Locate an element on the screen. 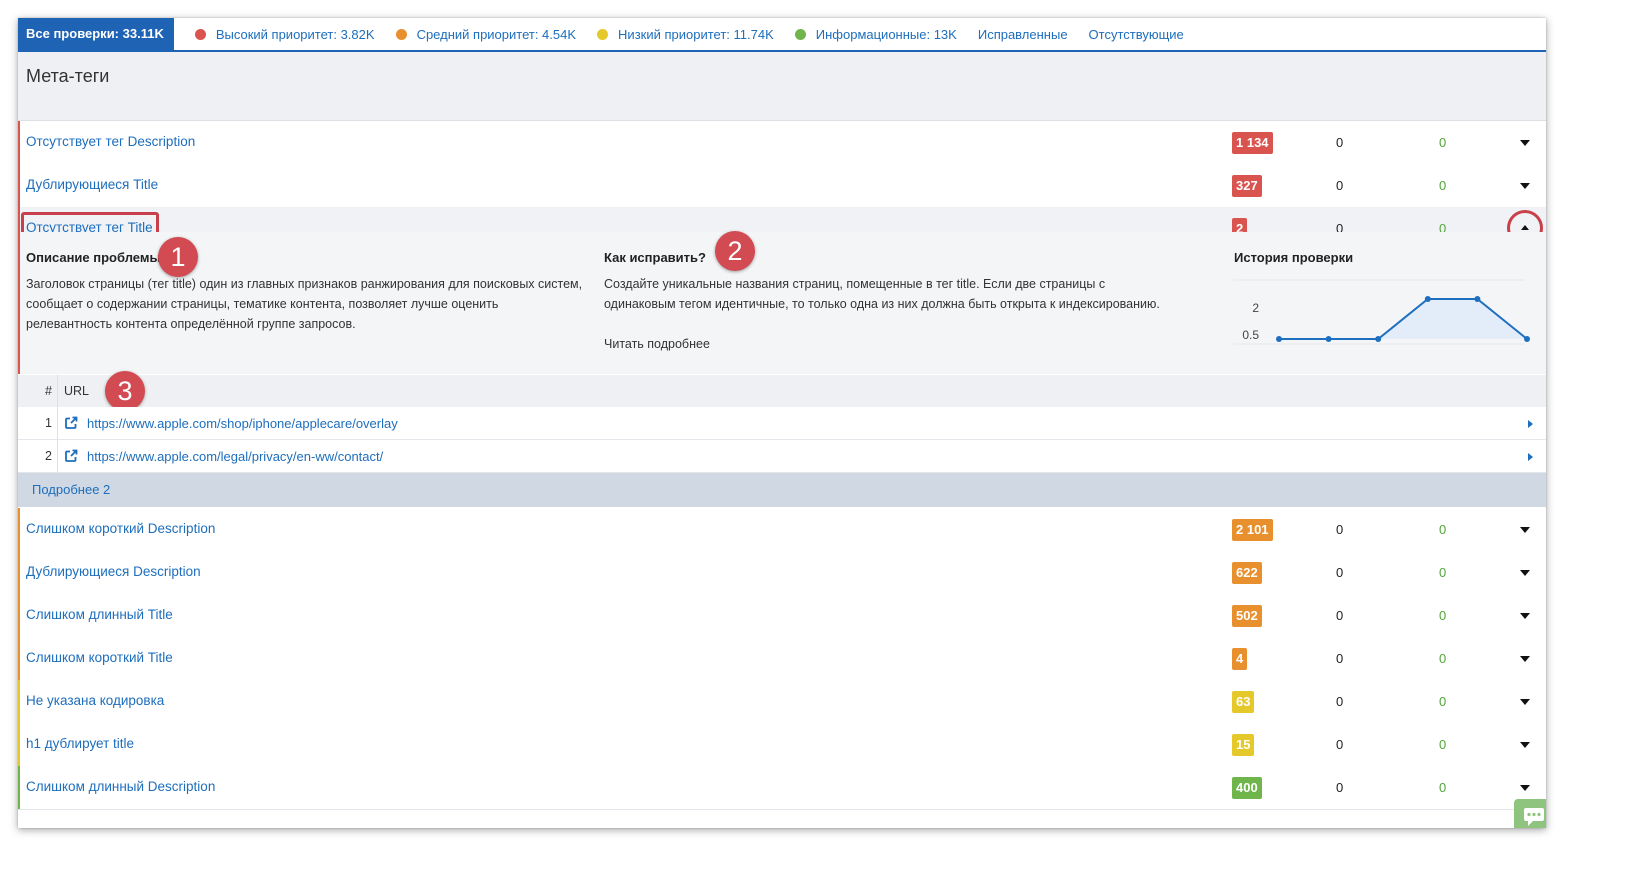 The image size is (1646, 887). y-tick-label: 2 is located at coordinates (1255, 308).